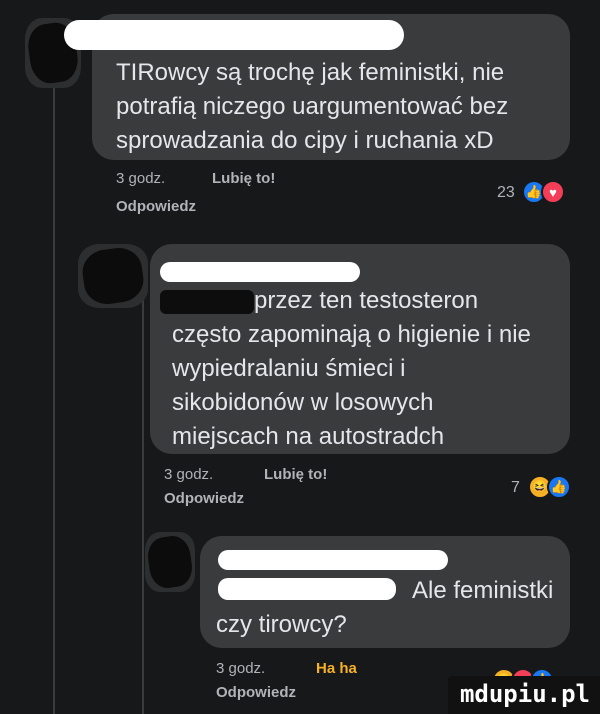  I want to click on like-button-2: Lubię to!, so click(295, 474).